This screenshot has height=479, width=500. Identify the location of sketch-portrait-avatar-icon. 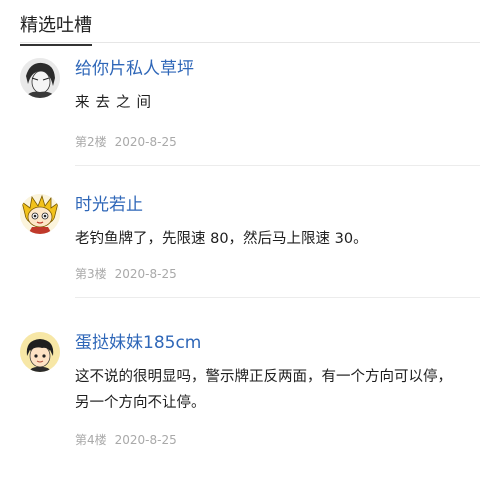
(40, 78).